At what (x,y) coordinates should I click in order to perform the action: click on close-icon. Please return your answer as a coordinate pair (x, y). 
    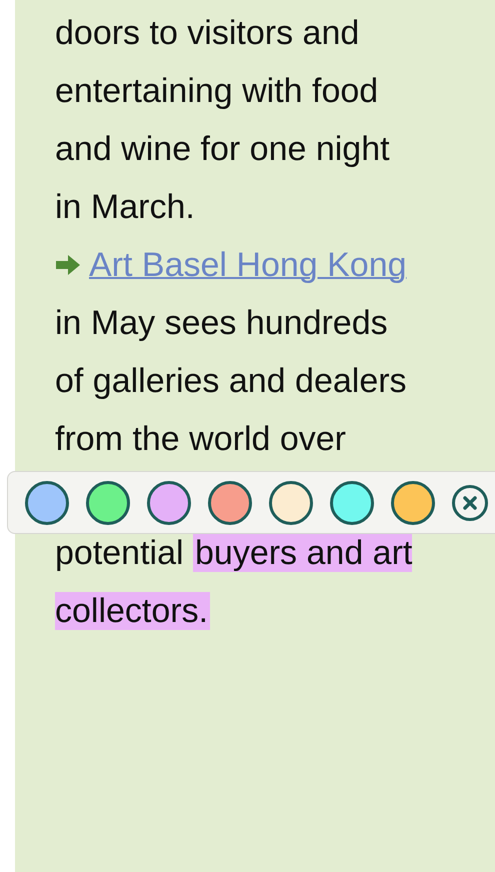
    Looking at the image, I should click on (470, 502).